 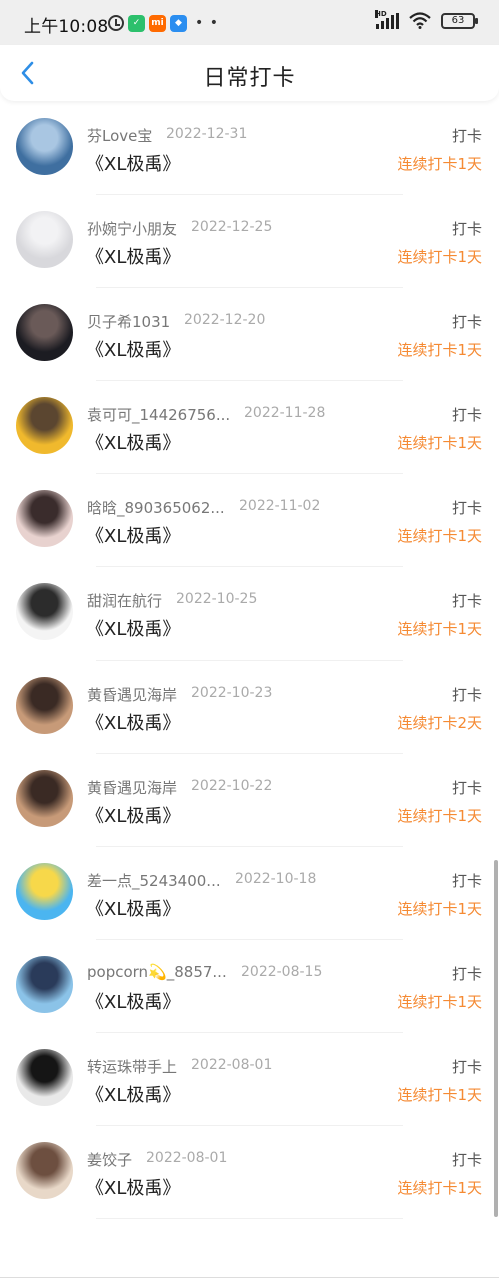 I want to click on list-item: 姜饺子 2022-08-01 《XL极禹》 打卡 连续打卡1天, so click(x=249, y=1173).